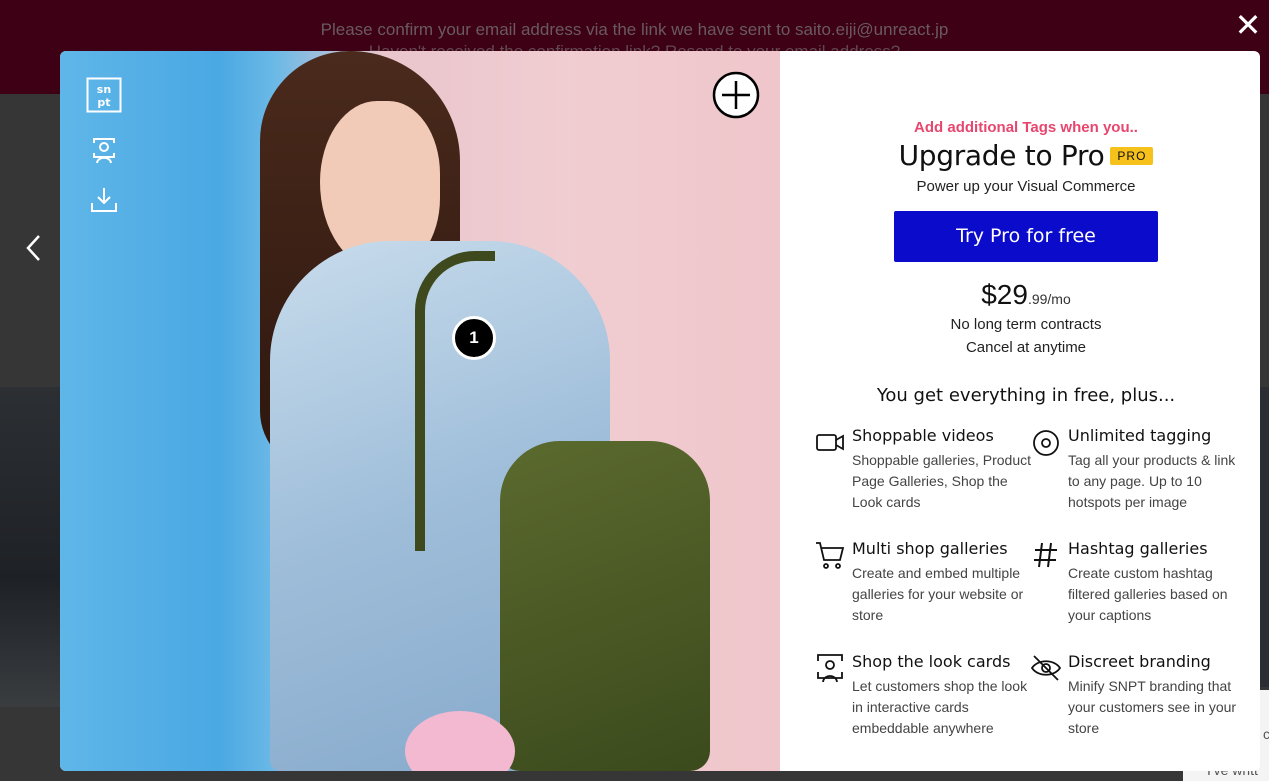 The image size is (1269, 781). What do you see at coordinates (455, 401) in the screenshot?
I see `photo-strap` at bounding box center [455, 401].